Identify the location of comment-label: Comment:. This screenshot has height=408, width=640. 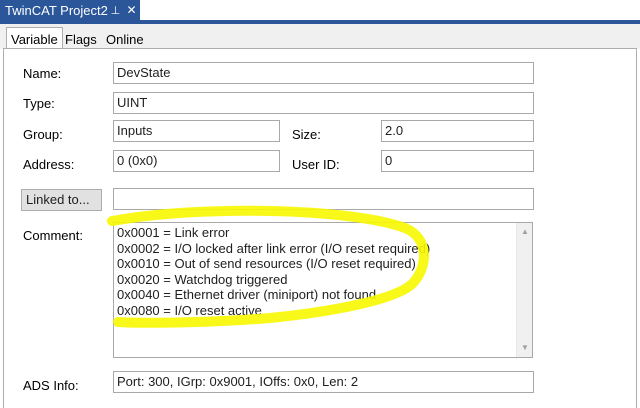
(53, 235).